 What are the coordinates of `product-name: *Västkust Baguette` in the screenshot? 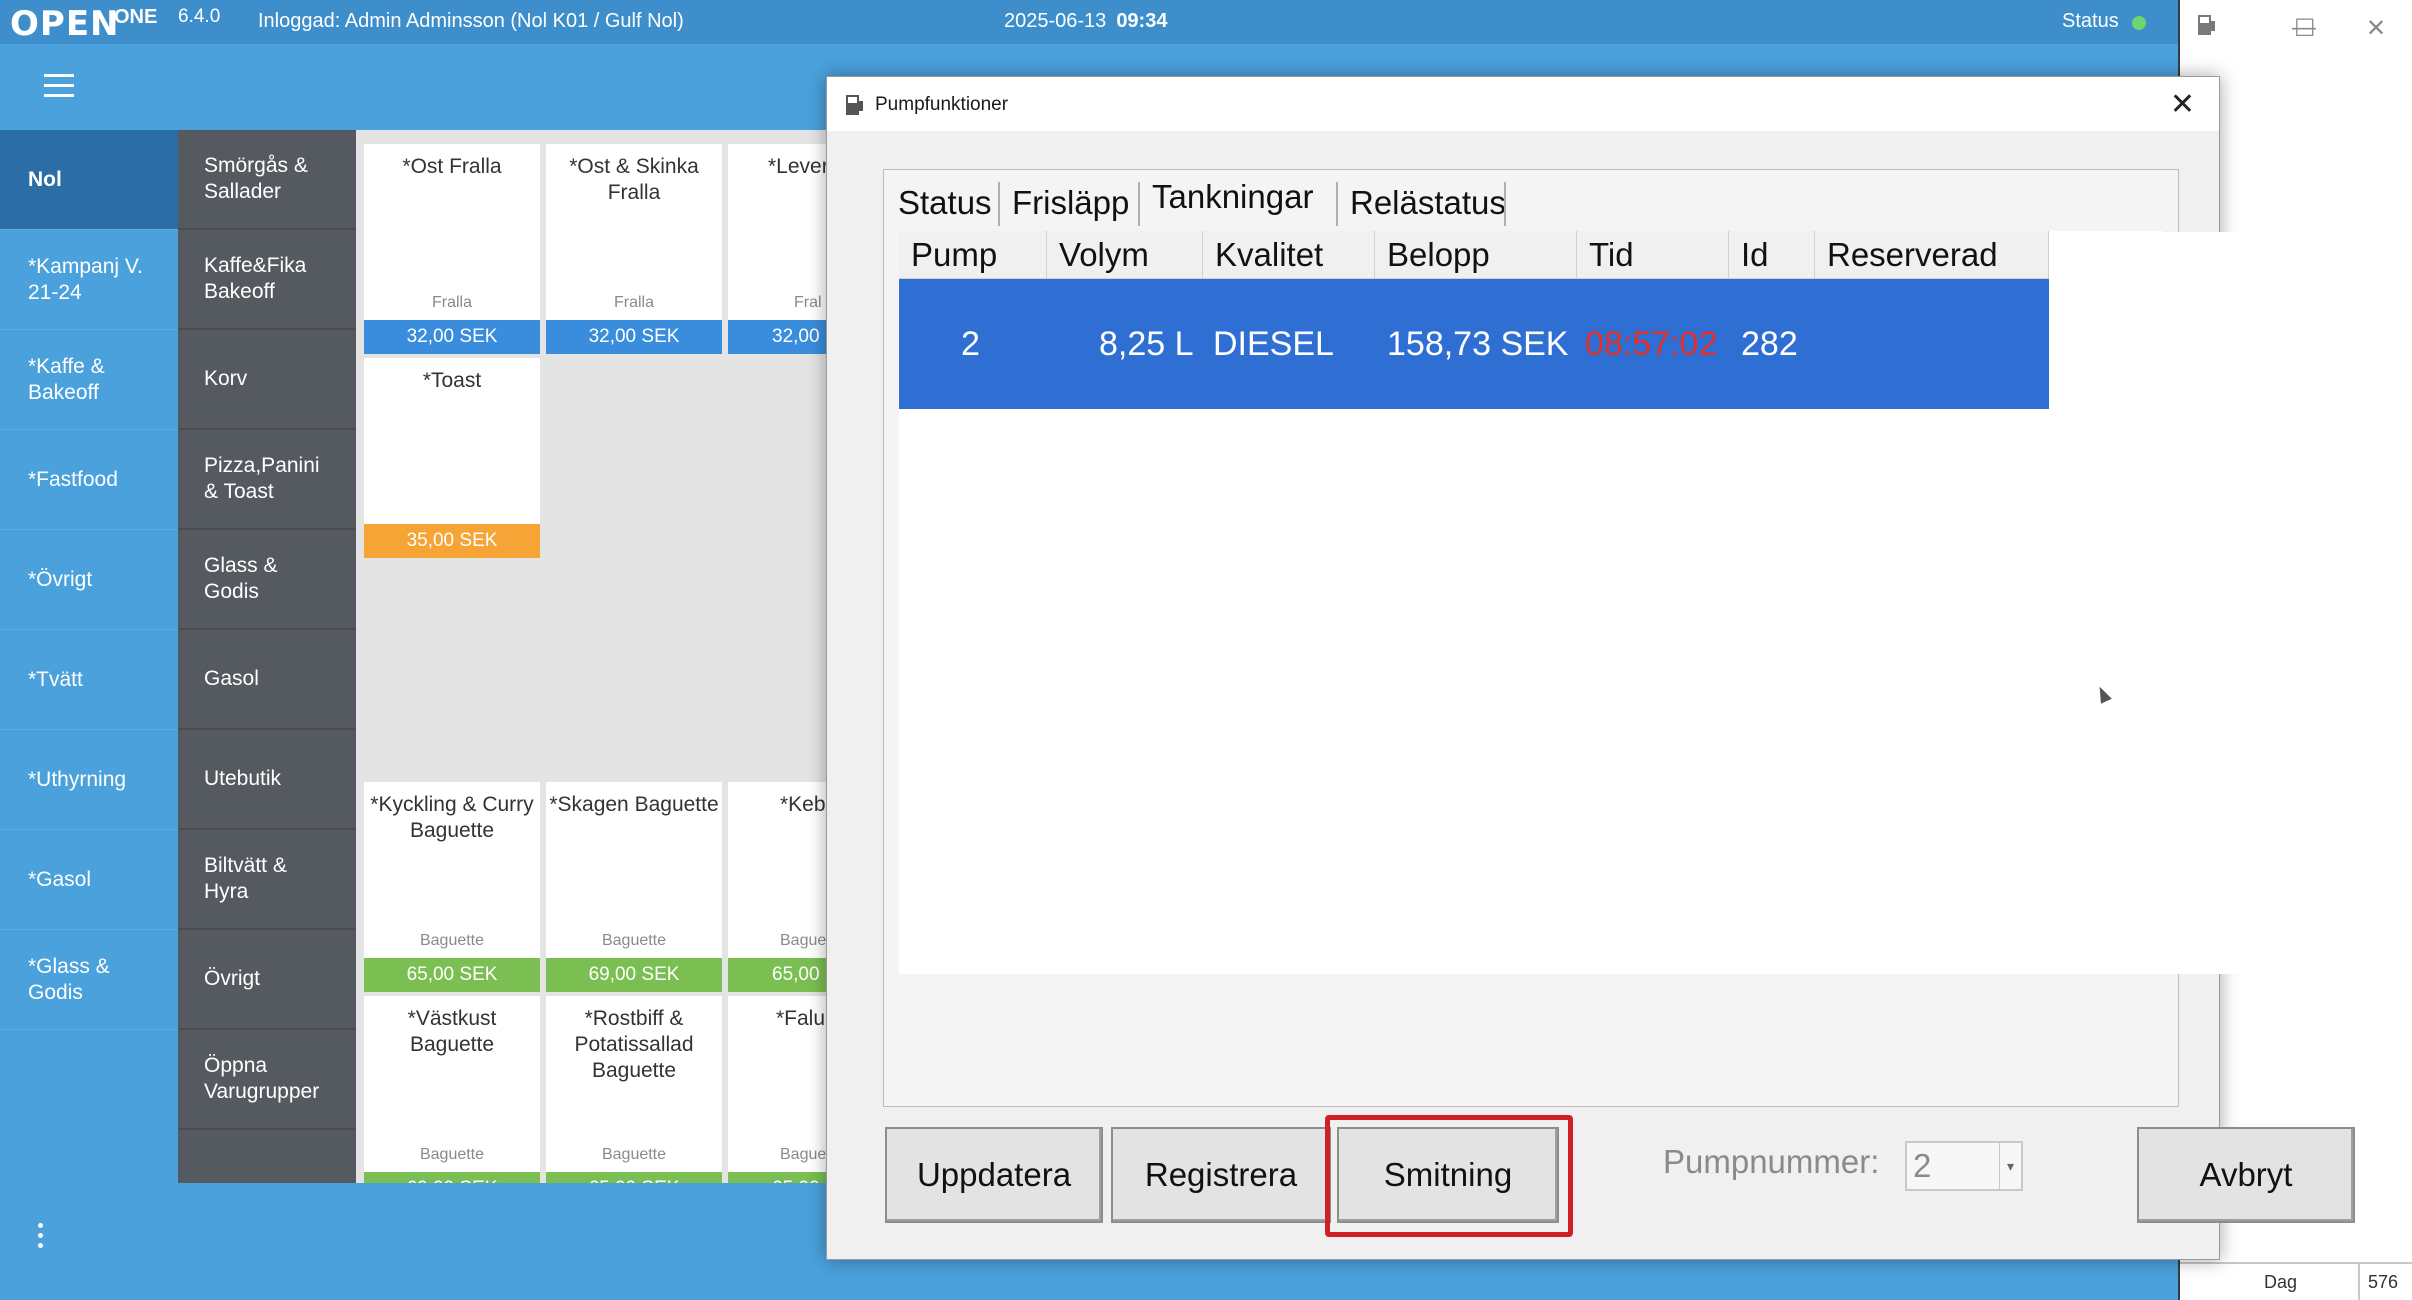 It's located at (452, 1031).